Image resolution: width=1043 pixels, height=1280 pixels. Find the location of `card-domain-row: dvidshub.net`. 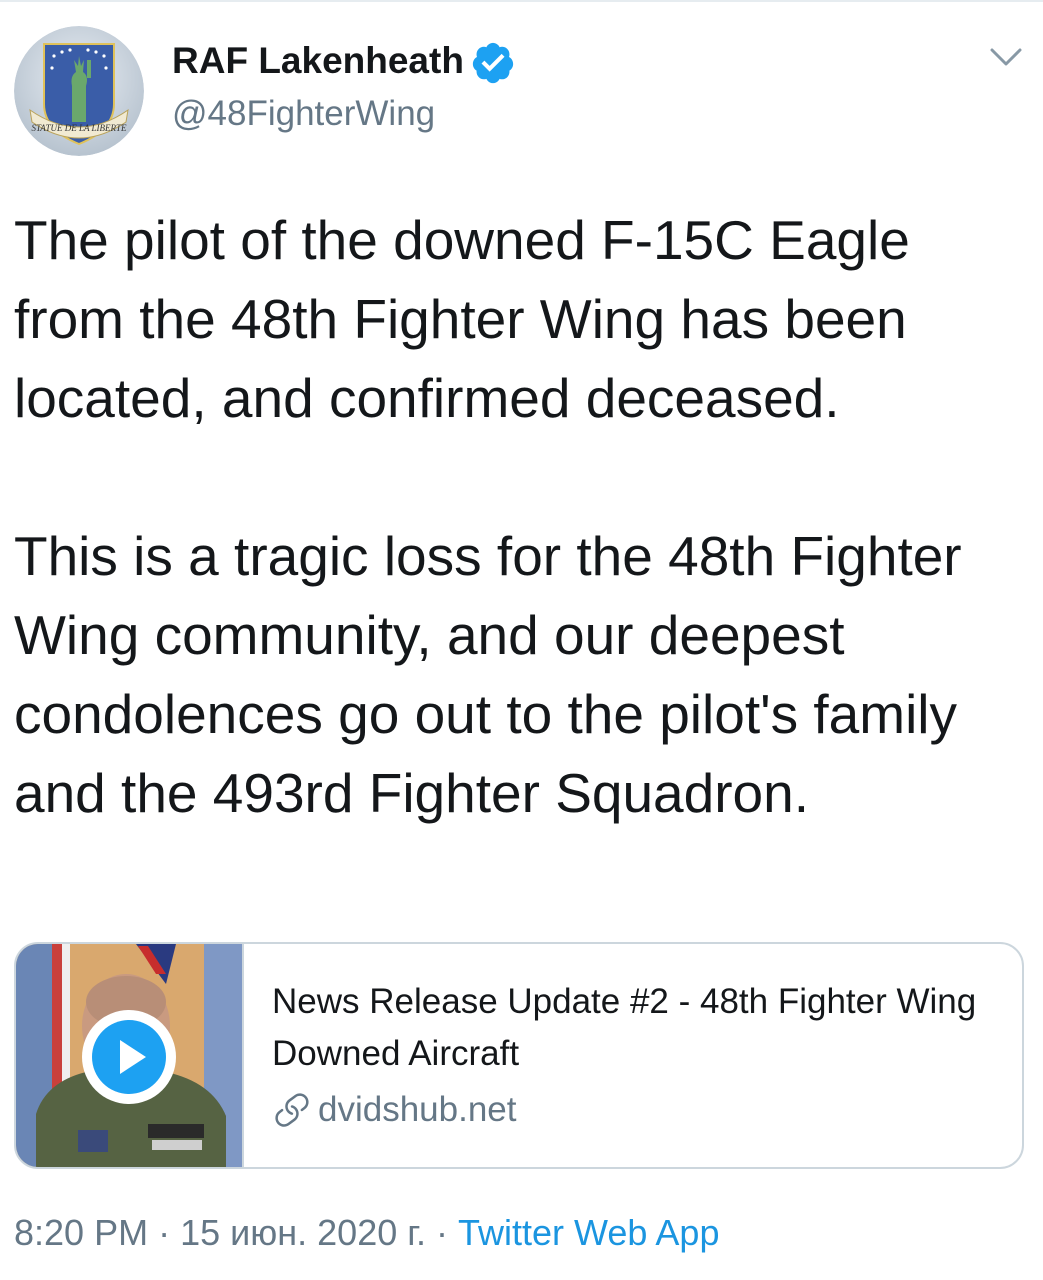

card-domain-row: dvidshub.net is located at coordinates (394, 1110).